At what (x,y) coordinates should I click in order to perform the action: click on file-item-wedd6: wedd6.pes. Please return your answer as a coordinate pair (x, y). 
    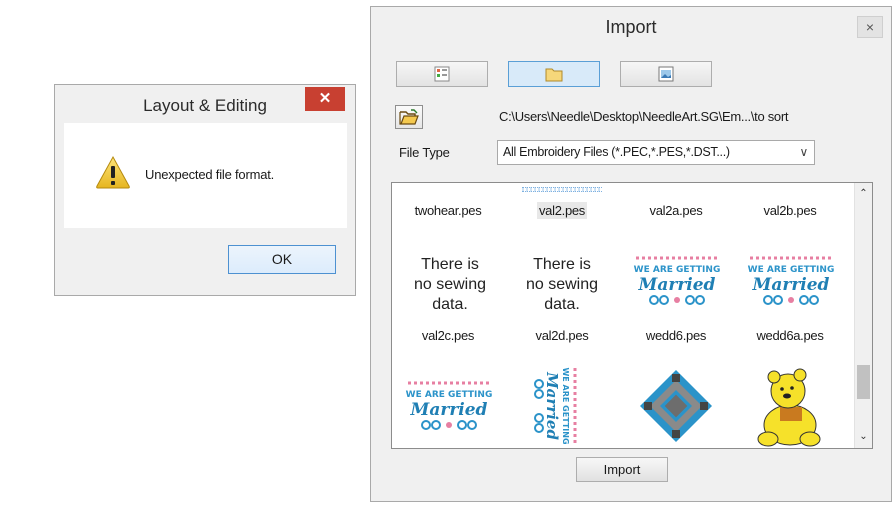
    Looking at the image, I should click on (676, 335).